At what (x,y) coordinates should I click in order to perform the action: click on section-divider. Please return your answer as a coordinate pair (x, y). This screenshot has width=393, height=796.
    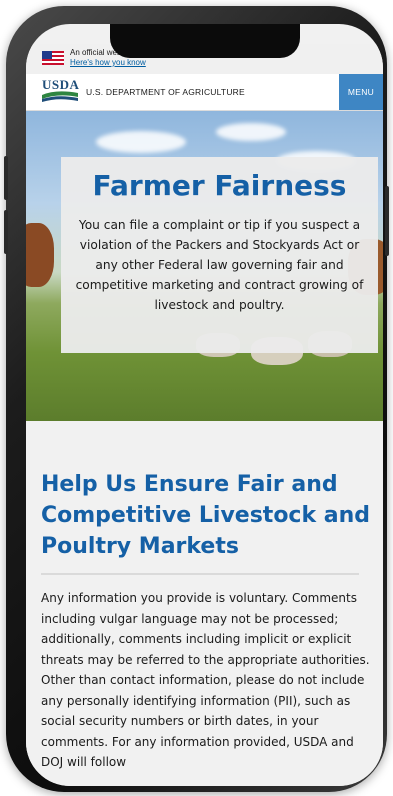
    Looking at the image, I should click on (200, 574).